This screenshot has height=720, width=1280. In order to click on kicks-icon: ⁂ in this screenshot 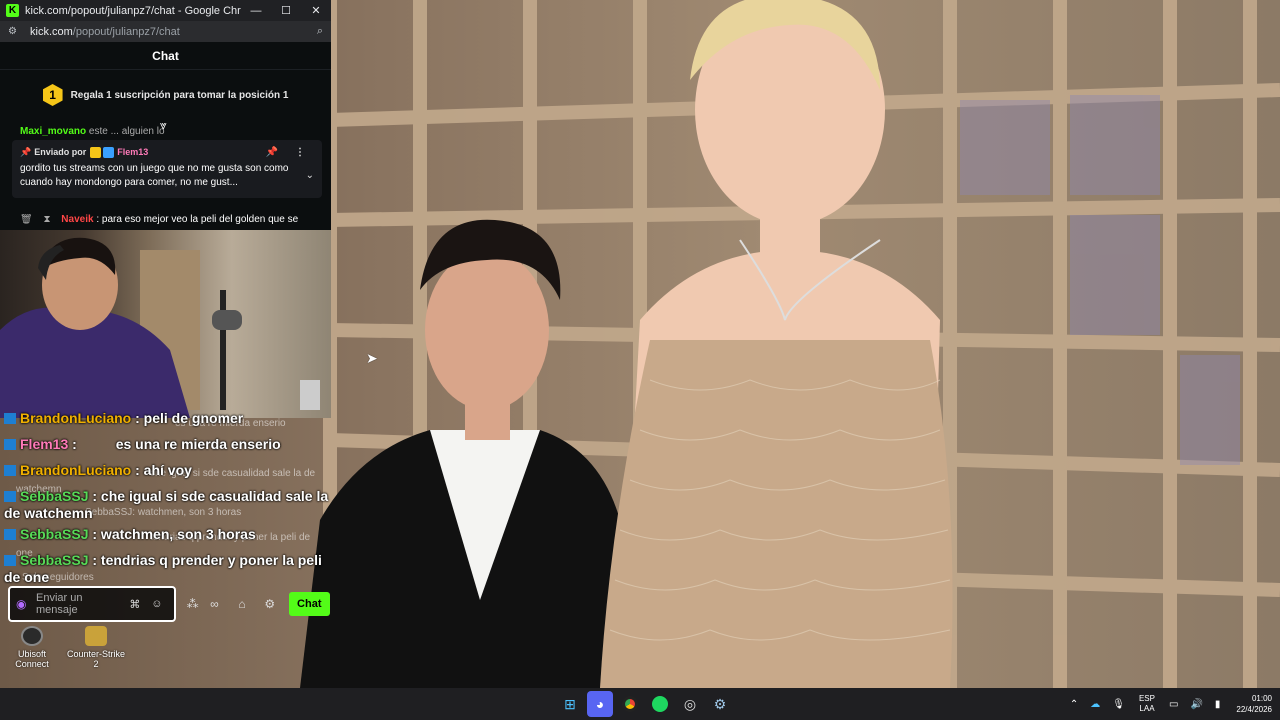, I will do `click(193, 604)`.